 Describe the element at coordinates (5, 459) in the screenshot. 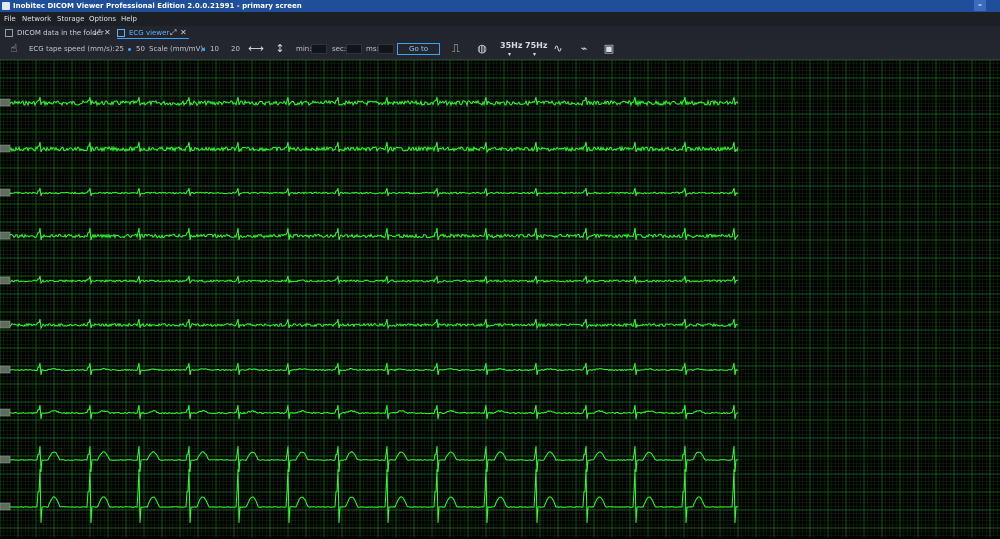

I see `lead-marker-V3` at that location.